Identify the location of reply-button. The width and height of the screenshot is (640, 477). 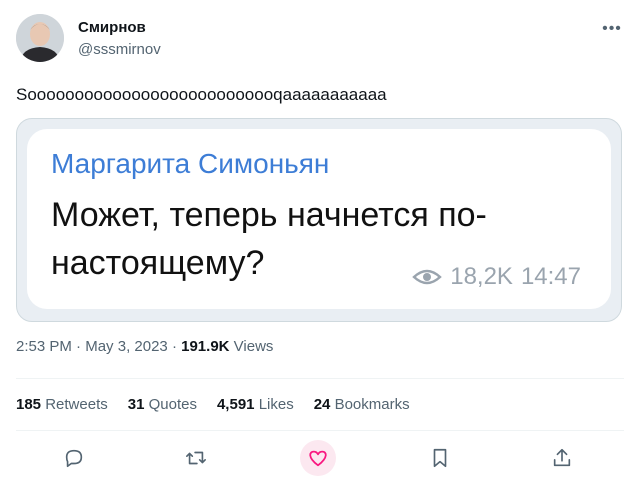
(74, 458).